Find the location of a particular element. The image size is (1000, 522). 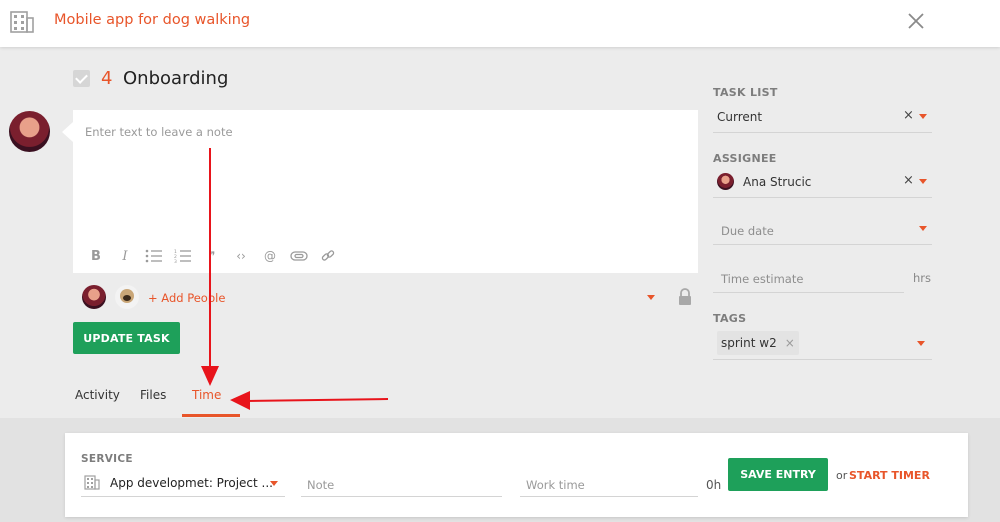

attachment-icon is located at coordinates (299, 256).